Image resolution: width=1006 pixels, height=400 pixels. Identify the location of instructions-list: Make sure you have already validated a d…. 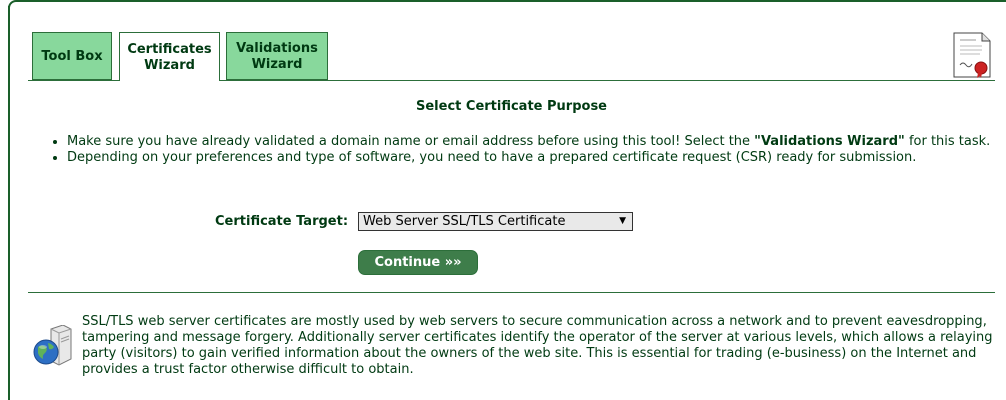
(521, 150).